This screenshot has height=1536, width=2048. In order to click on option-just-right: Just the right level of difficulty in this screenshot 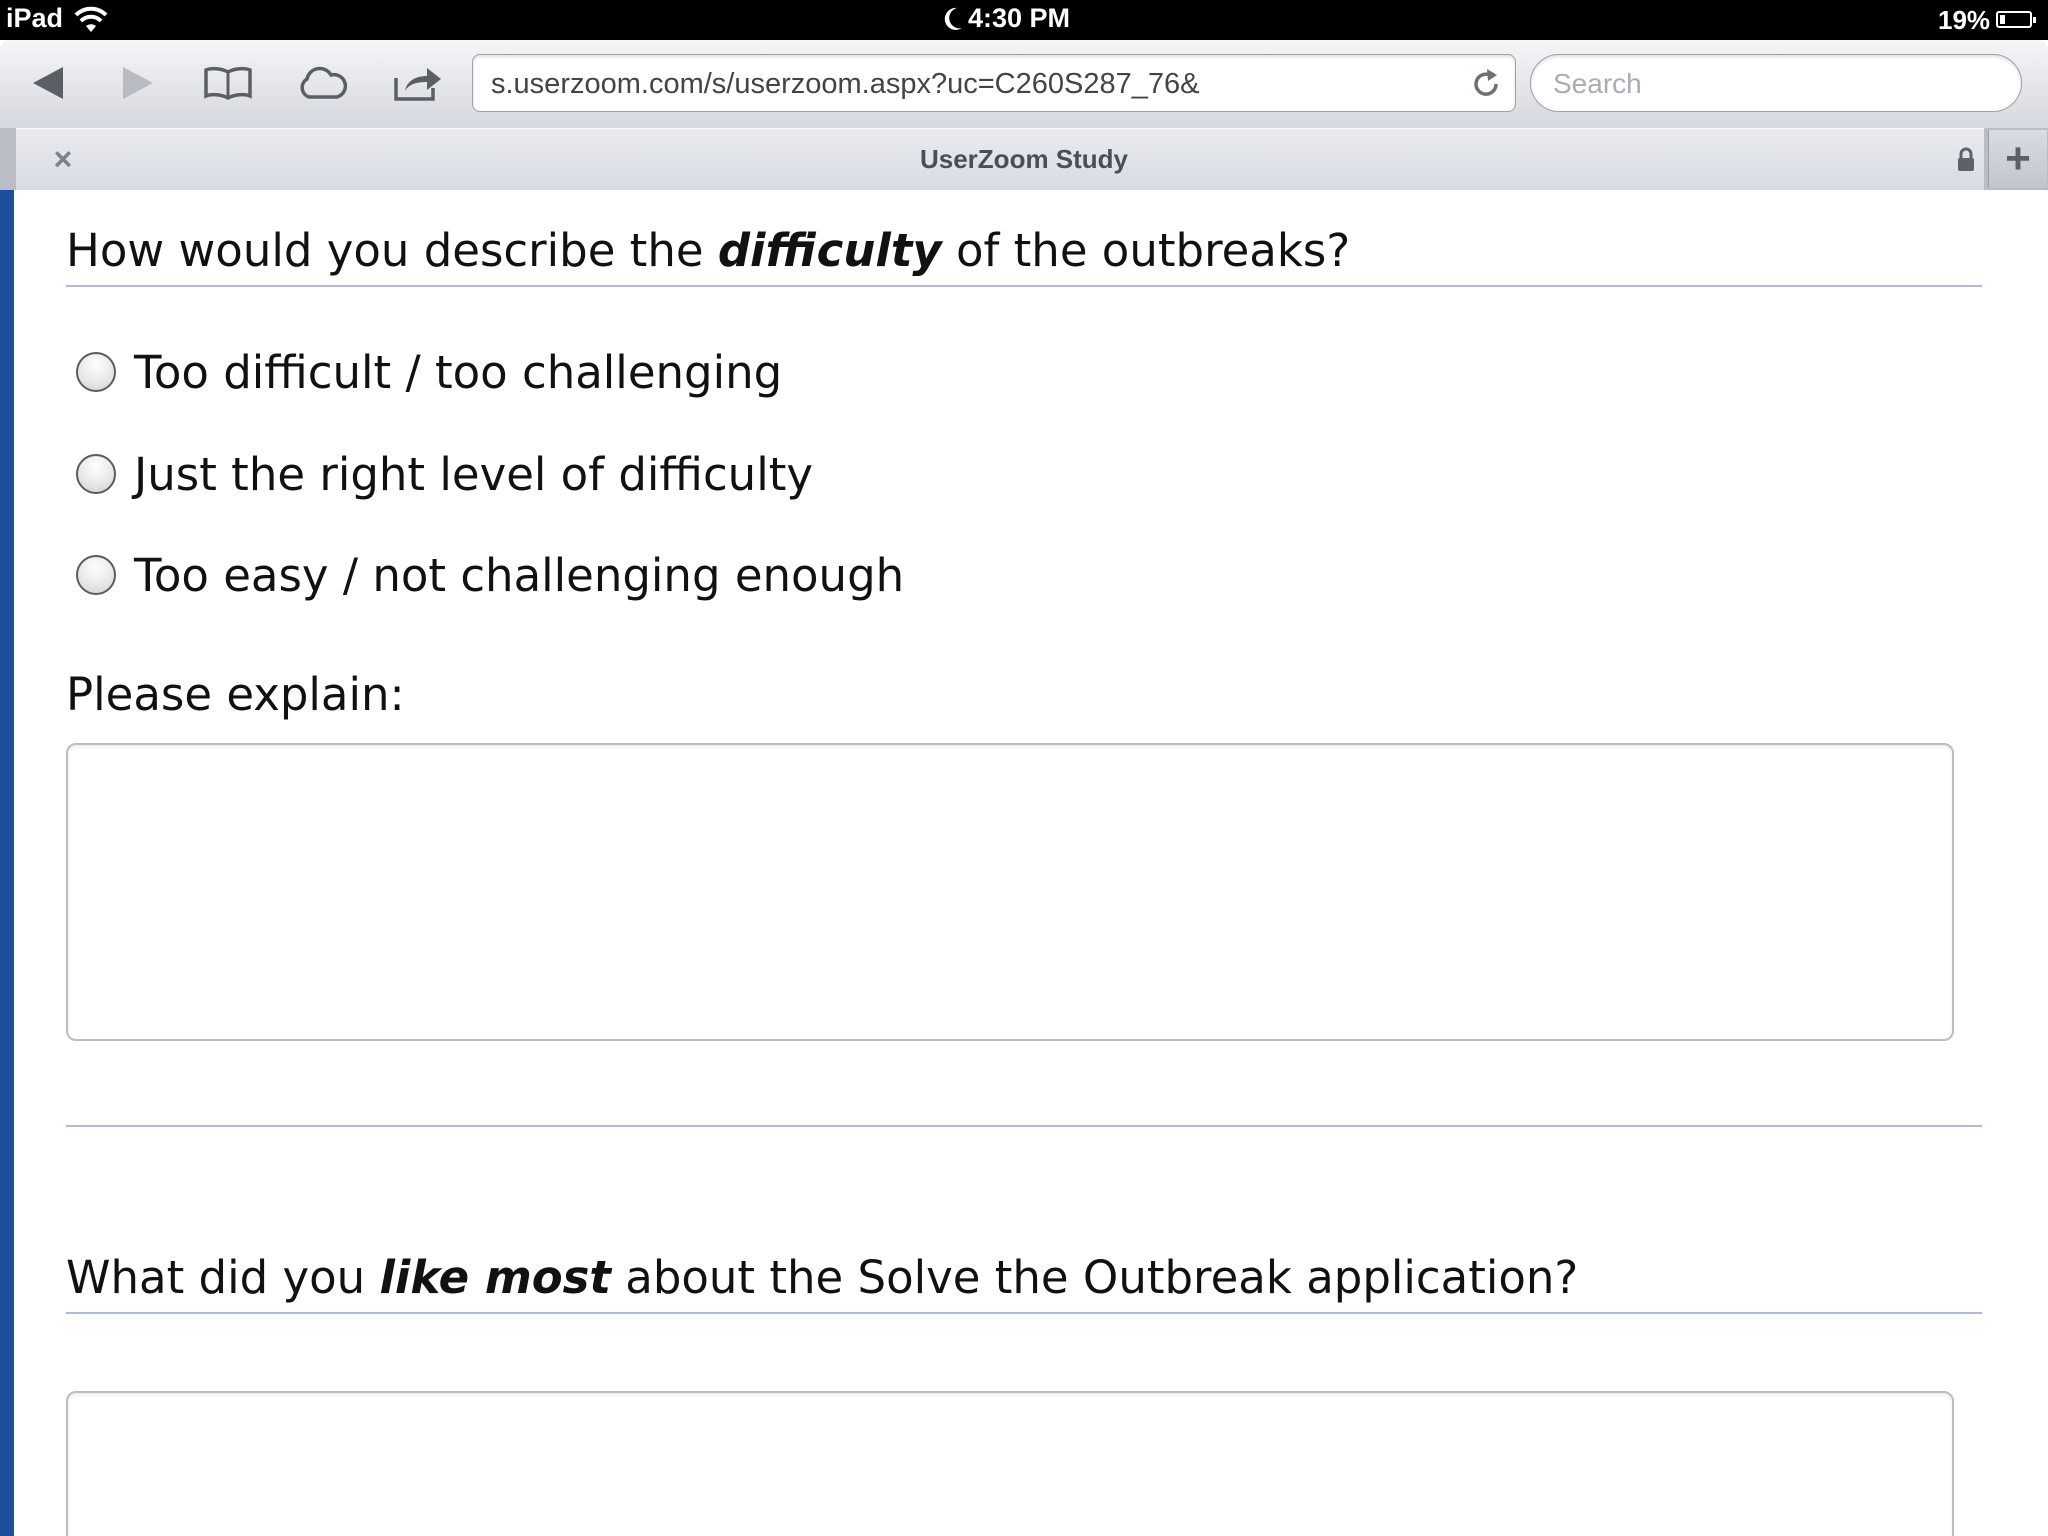, I will do `click(444, 474)`.